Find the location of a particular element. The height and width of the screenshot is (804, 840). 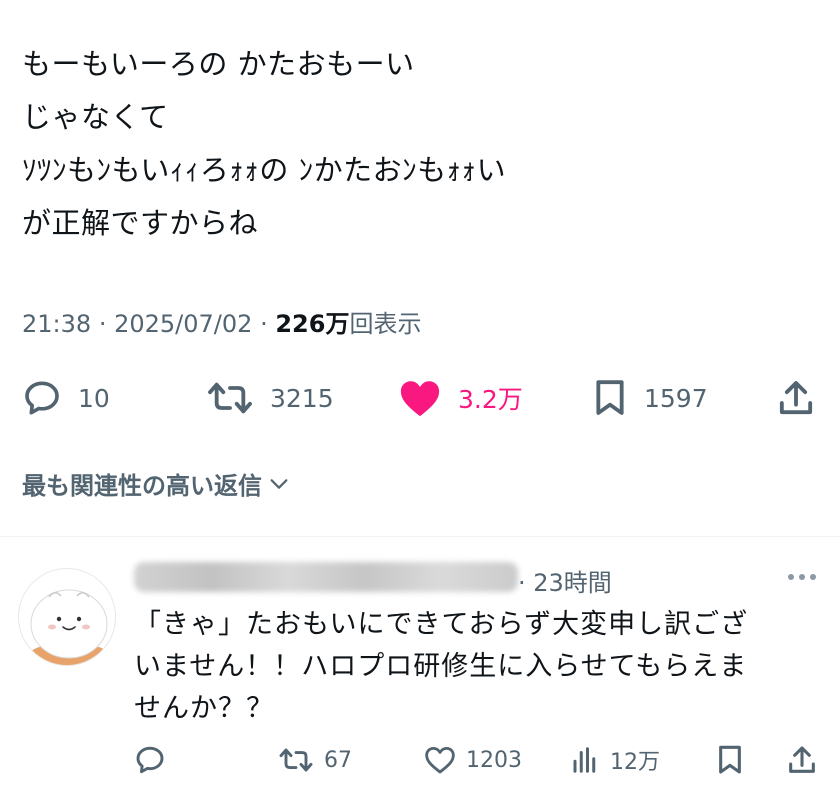

tweet-line: じゃなくて is located at coordinates (95, 117).